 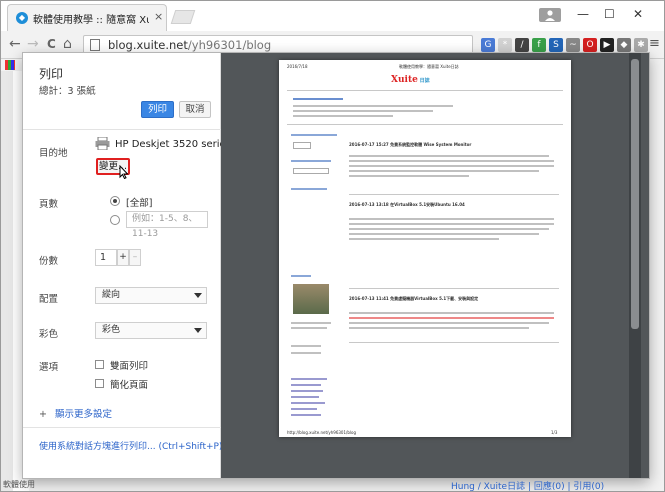 I want to click on apps-icon, so click(x=10, y=65).